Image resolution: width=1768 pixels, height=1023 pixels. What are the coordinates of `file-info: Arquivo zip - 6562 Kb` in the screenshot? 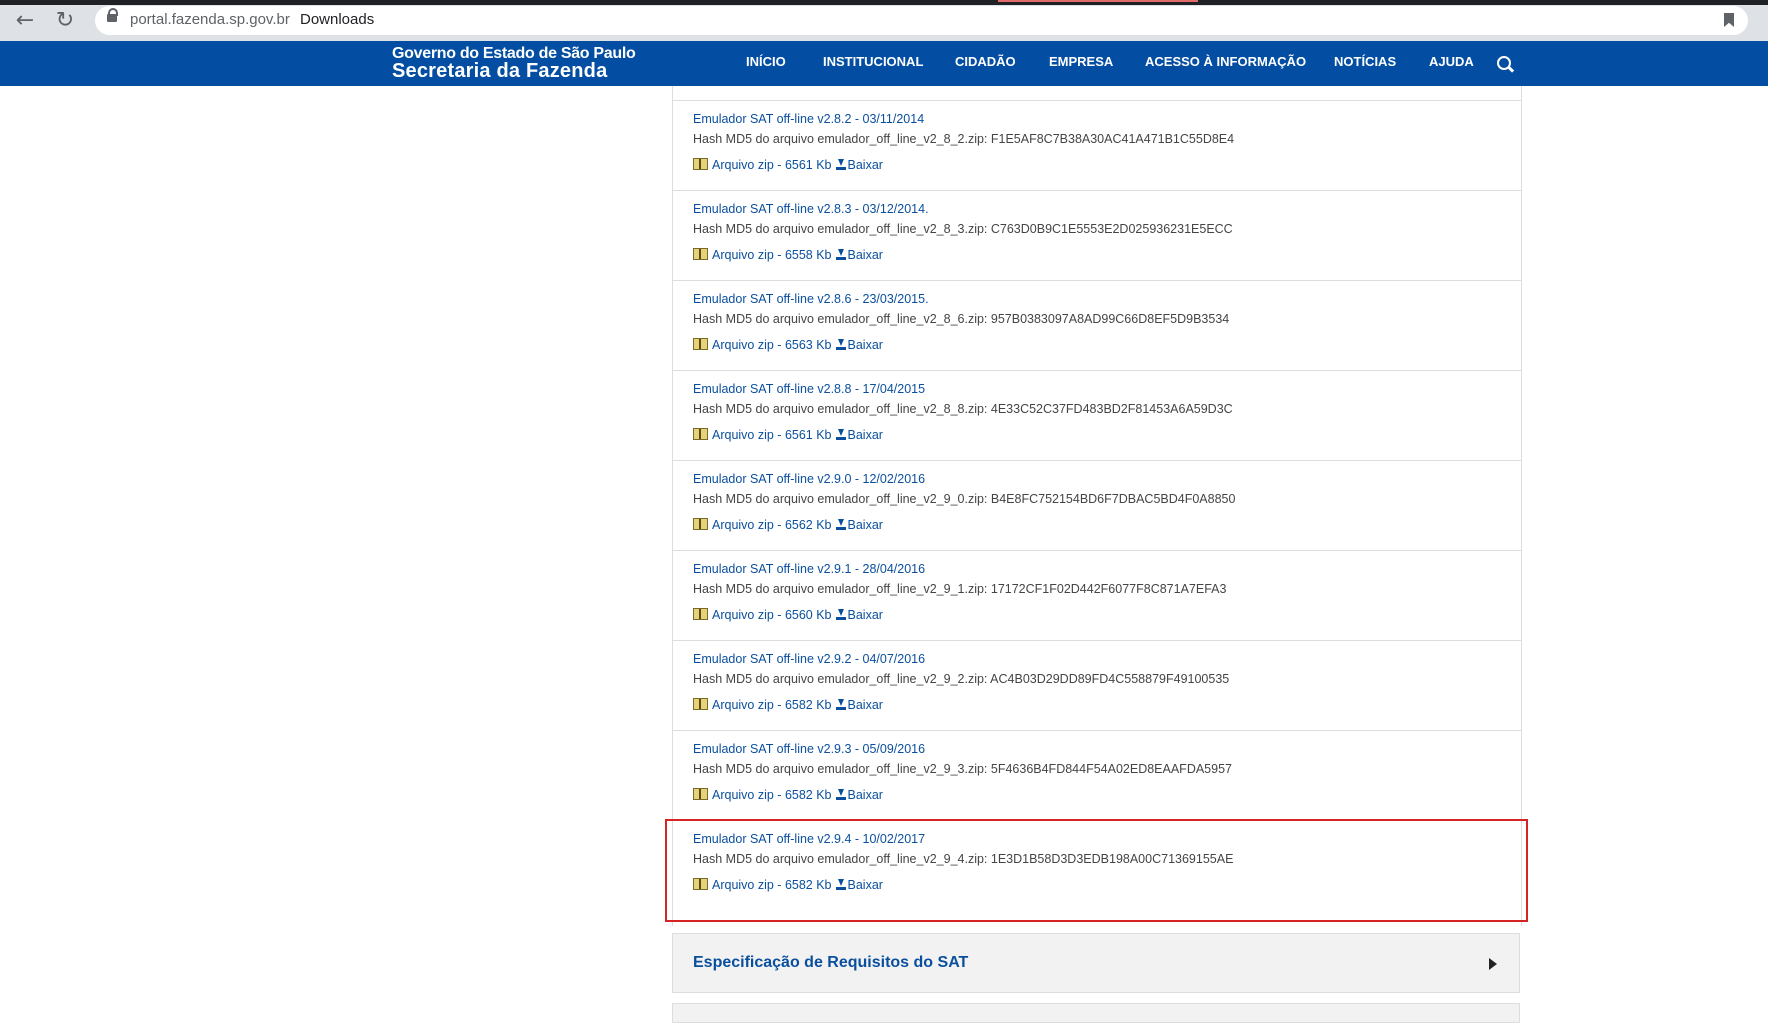 It's located at (772, 525).